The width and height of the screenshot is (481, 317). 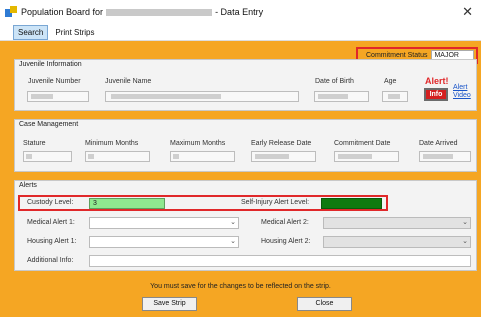 I want to click on max-months-field, so click(x=202, y=156).